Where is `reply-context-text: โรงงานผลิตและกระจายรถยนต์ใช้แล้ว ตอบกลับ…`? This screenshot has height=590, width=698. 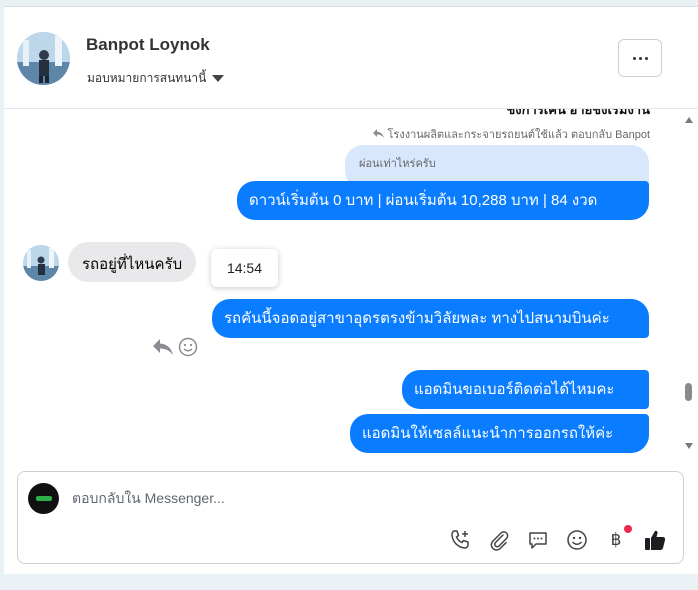 reply-context-text: โรงงานผลิตและกระจายรถยนต์ใช้แล้ว ตอบกลับ… is located at coordinates (518, 135).